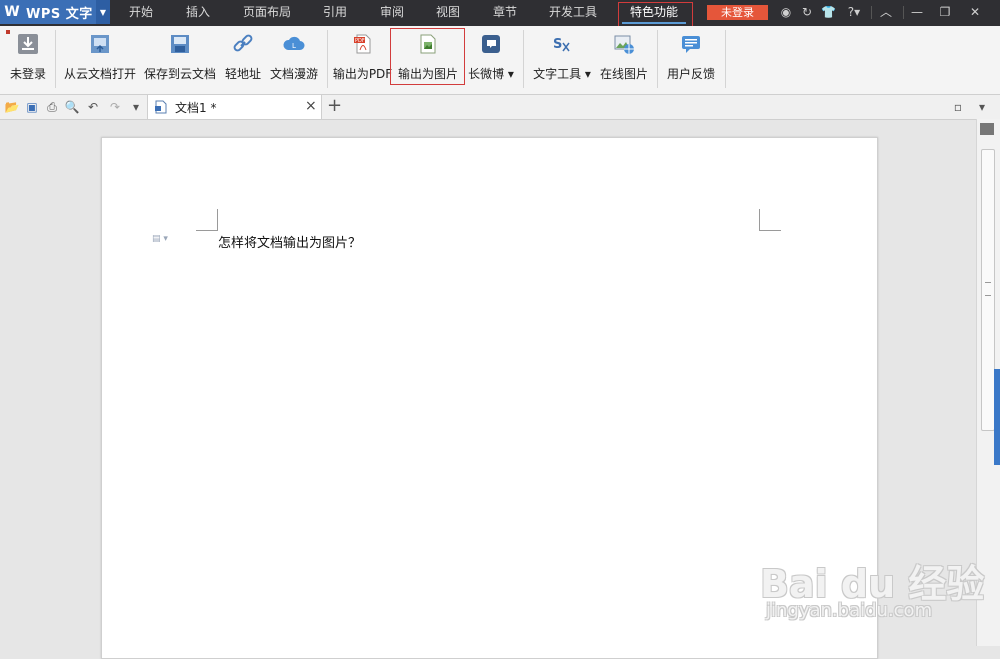 The height and width of the screenshot is (659, 1000). I want to click on tab-view: 视图, so click(448, 13).